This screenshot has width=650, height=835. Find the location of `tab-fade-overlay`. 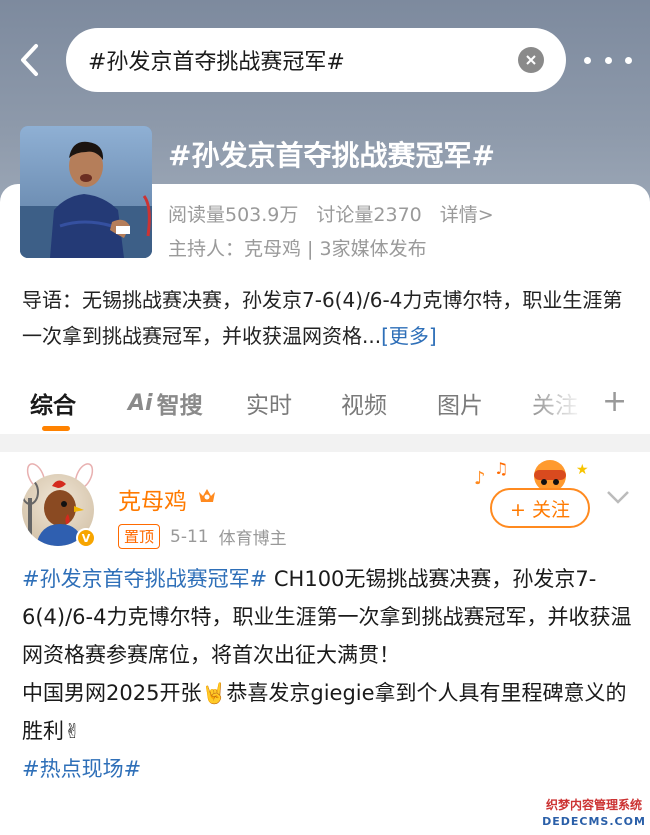

tab-fade-overlay is located at coordinates (560, 403).